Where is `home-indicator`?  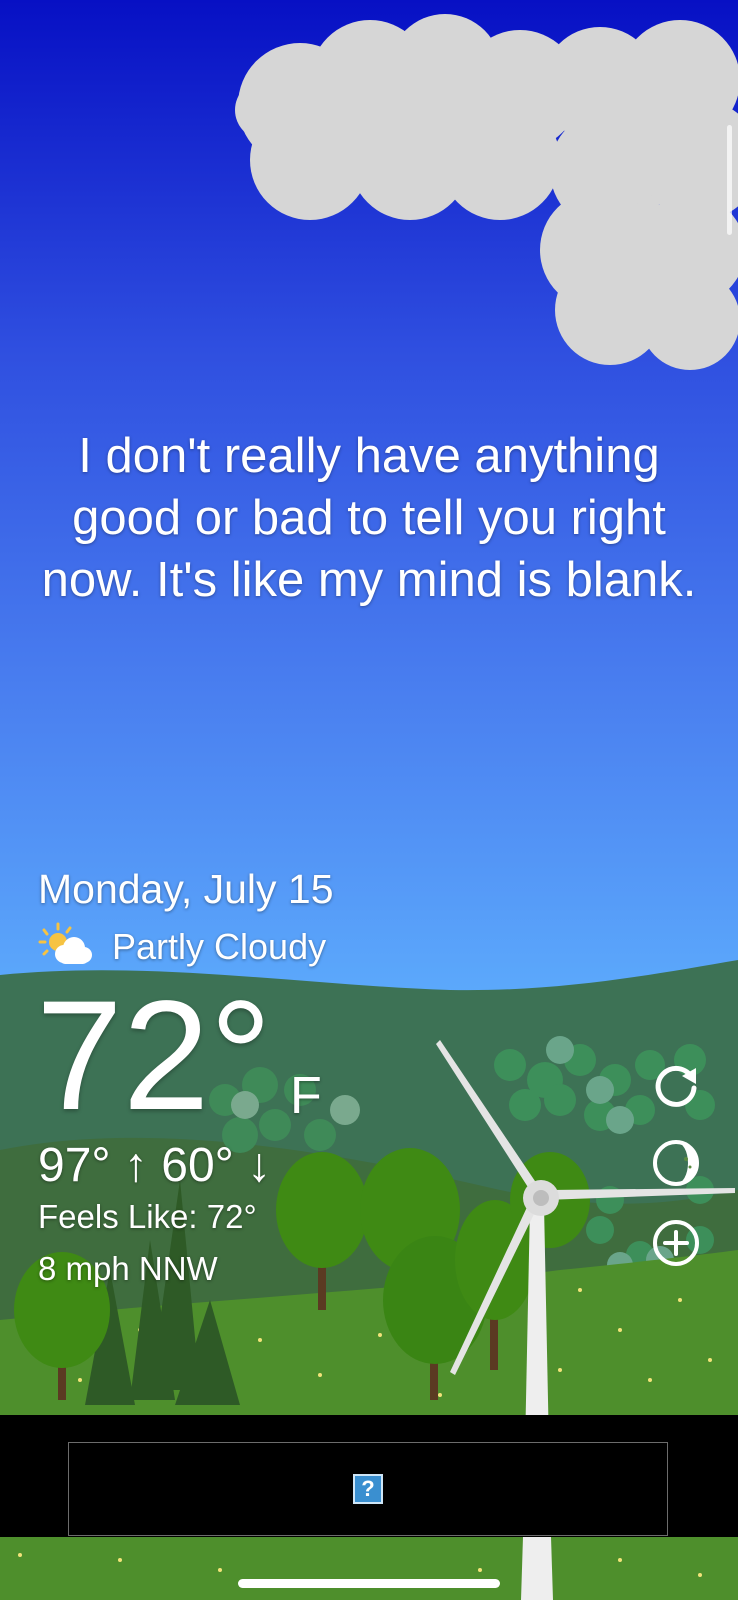
home-indicator is located at coordinates (369, 1583).